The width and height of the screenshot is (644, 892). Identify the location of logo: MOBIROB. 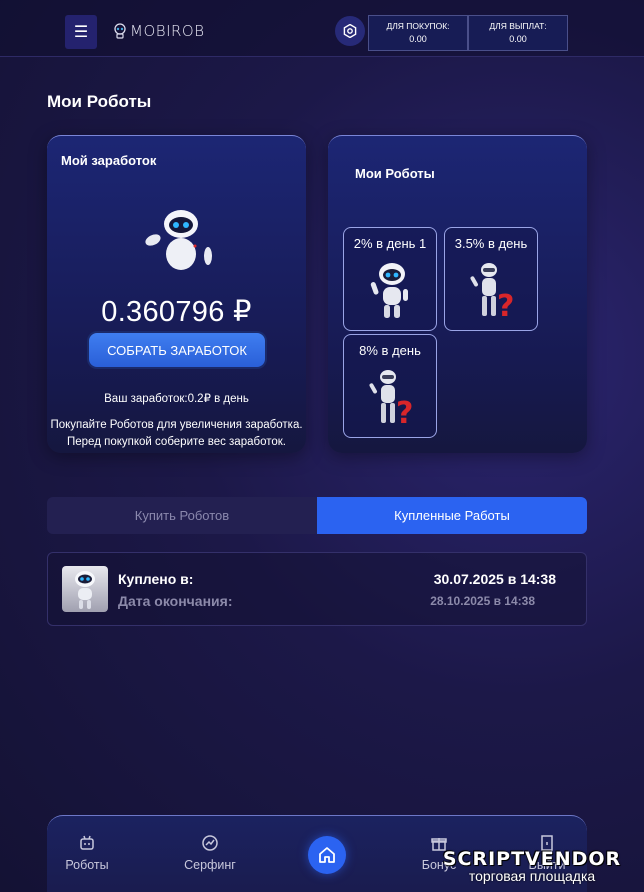
(158, 31).